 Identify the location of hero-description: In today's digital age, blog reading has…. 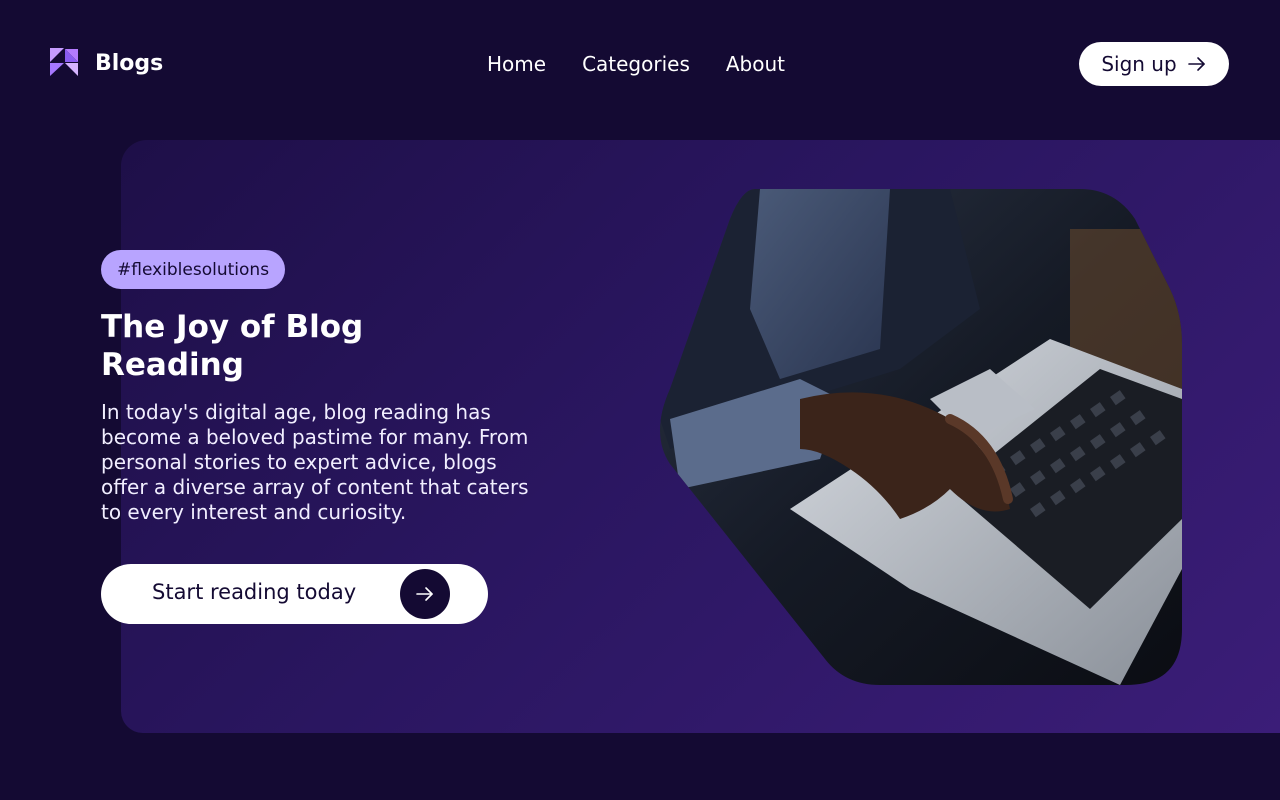
(315, 462).